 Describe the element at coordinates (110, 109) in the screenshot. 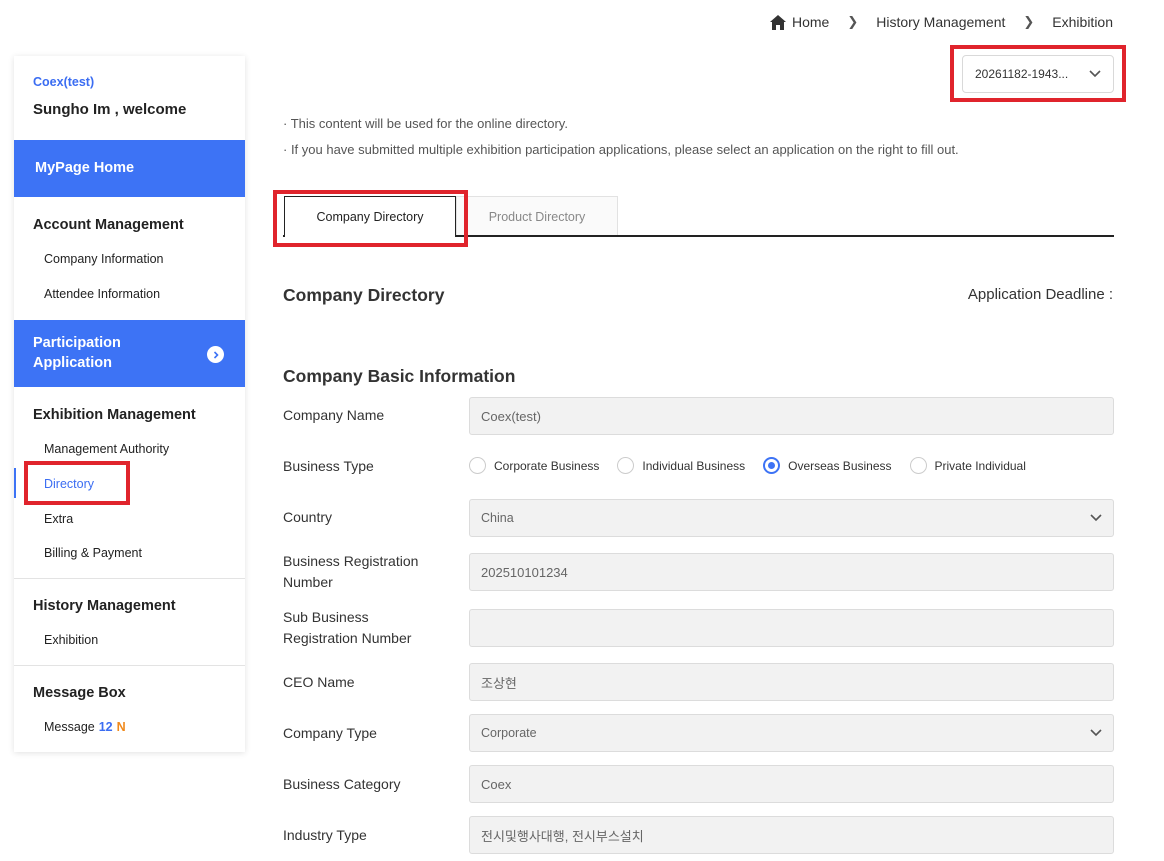

I see `sidebar-welcome: Sungho Im , welcome` at that location.